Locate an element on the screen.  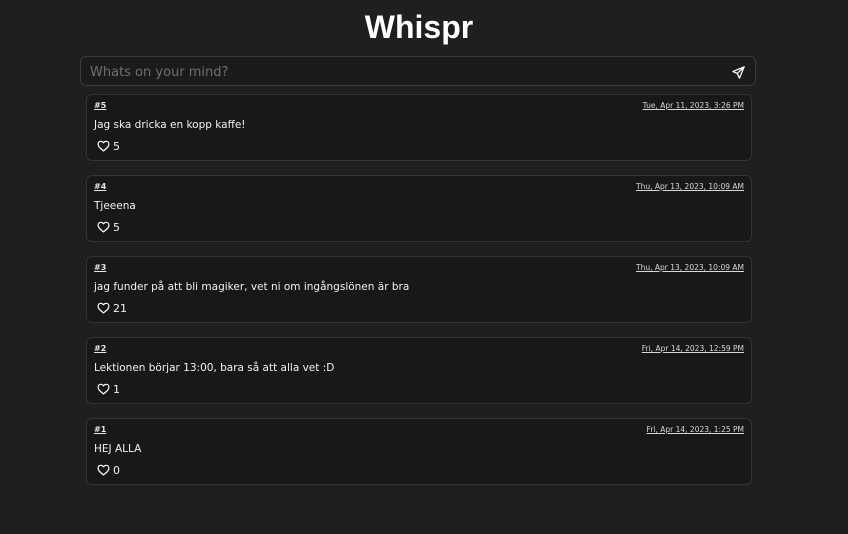
paper-plane-icon is located at coordinates (738, 72).